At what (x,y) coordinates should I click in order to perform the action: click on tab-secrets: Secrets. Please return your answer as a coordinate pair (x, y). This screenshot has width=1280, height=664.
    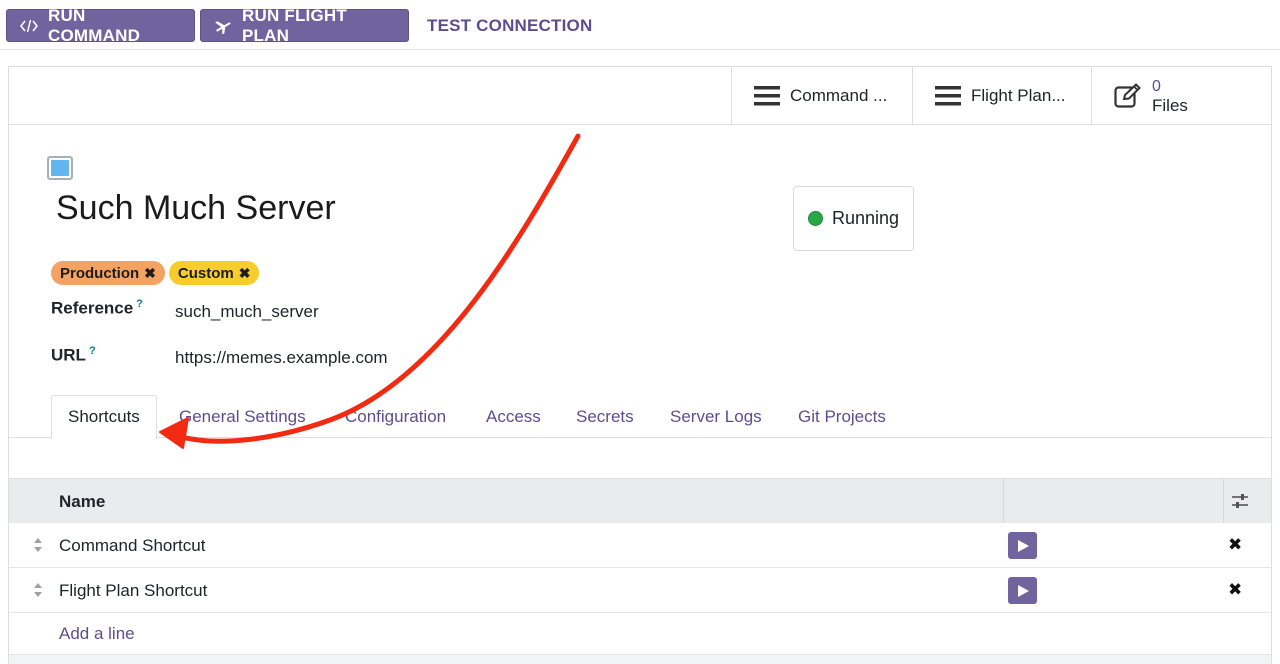
    Looking at the image, I should click on (605, 416).